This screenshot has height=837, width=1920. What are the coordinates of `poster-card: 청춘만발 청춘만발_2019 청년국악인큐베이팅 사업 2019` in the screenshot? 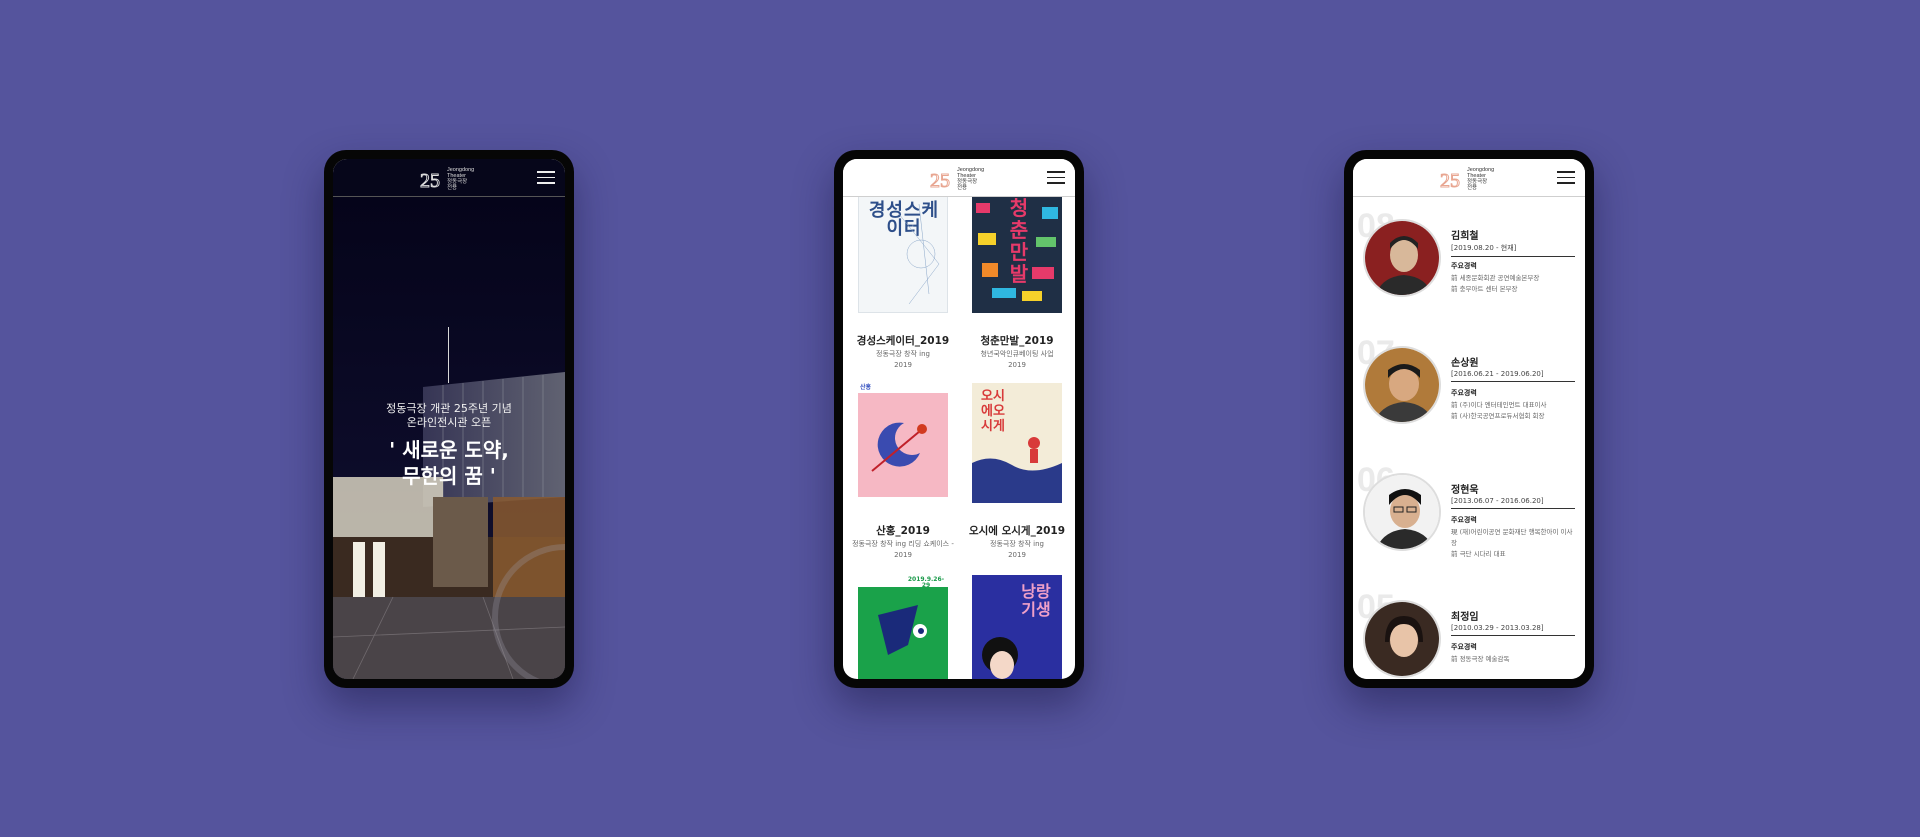 It's located at (1017, 283).